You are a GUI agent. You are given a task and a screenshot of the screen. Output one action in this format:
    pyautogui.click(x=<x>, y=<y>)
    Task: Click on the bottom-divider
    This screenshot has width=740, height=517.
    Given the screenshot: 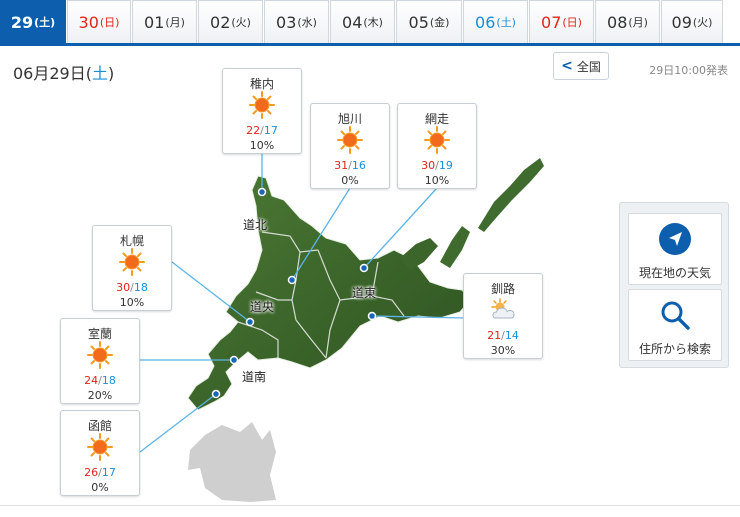 What is the action you would take?
    pyautogui.click(x=370, y=505)
    